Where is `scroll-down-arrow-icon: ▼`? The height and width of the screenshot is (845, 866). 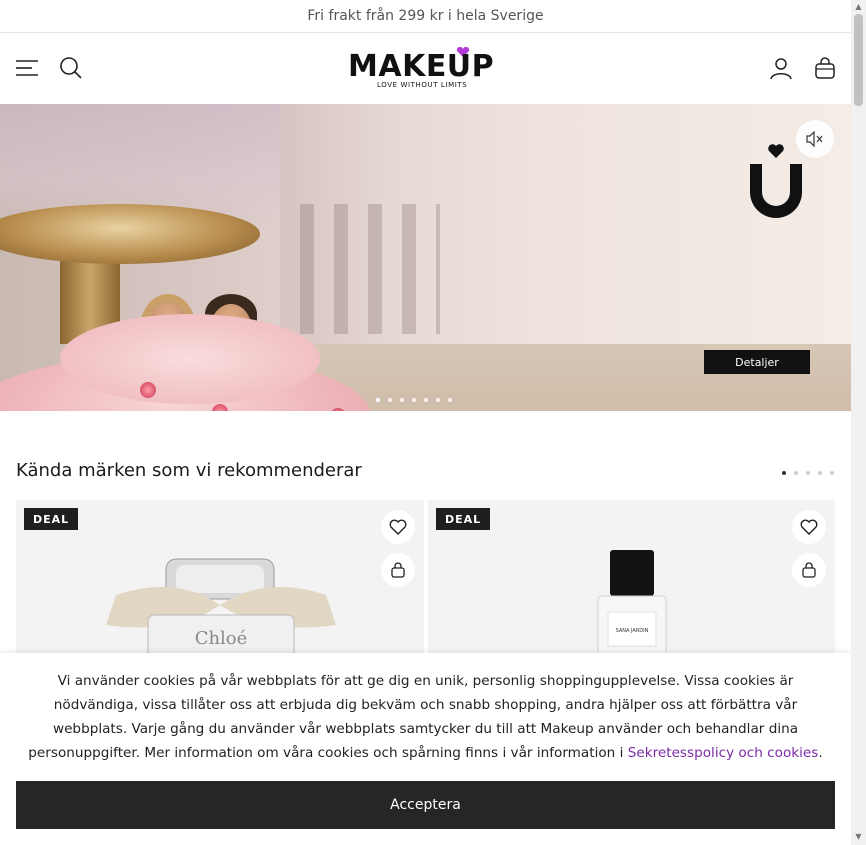
scroll-down-arrow-icon: ▼ is located at coordinates (858, 837).